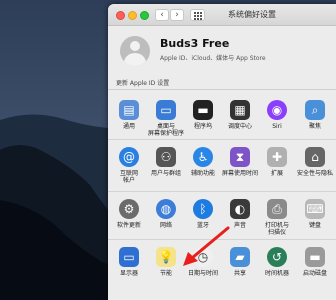  Describe the element at coordinates (314, 273) in the screenshot. I see `pref-pane-label: 启动磁盘` at that location.